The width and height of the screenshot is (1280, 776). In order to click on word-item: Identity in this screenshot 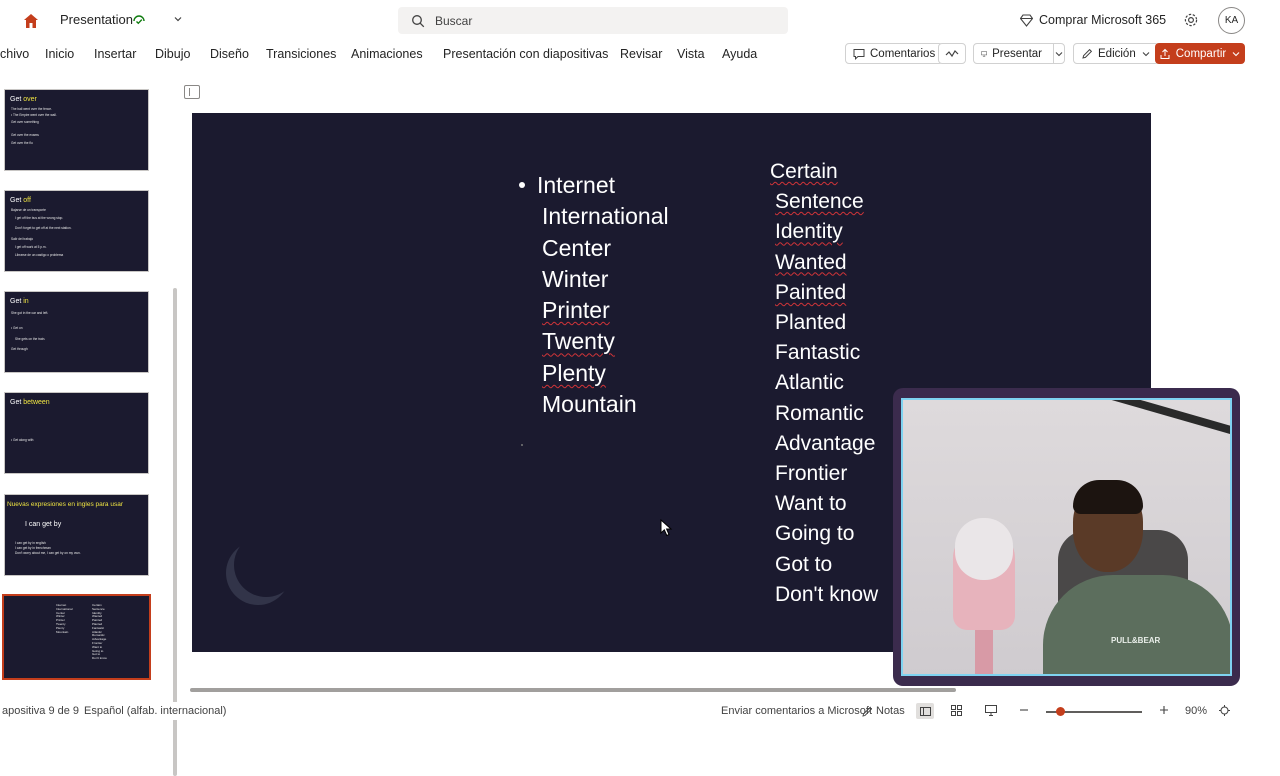, I will do `click(809, 232)`.